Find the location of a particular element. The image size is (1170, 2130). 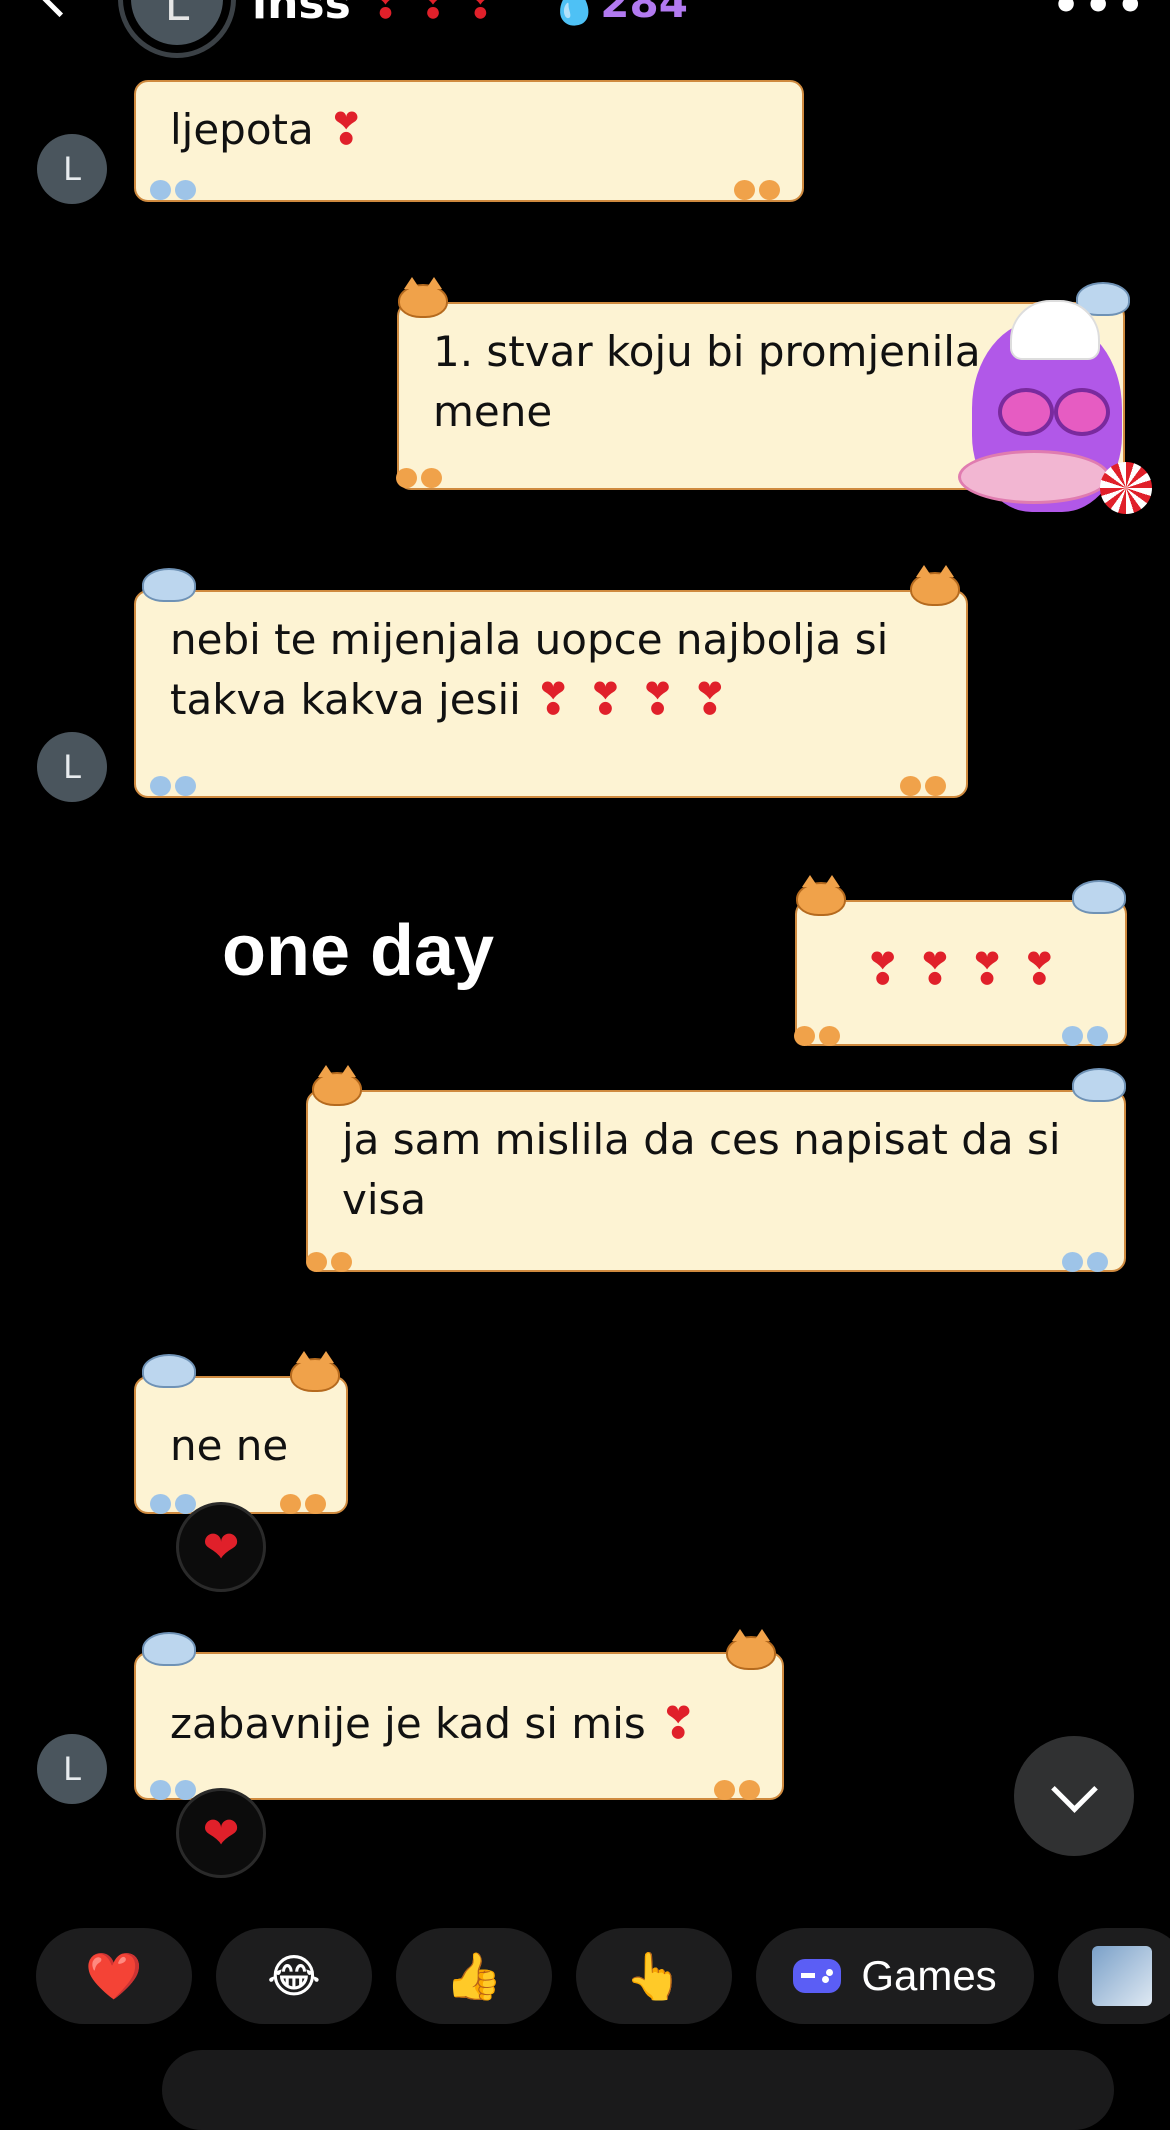

back-arrow-icon is located at coordinates (59, 9).